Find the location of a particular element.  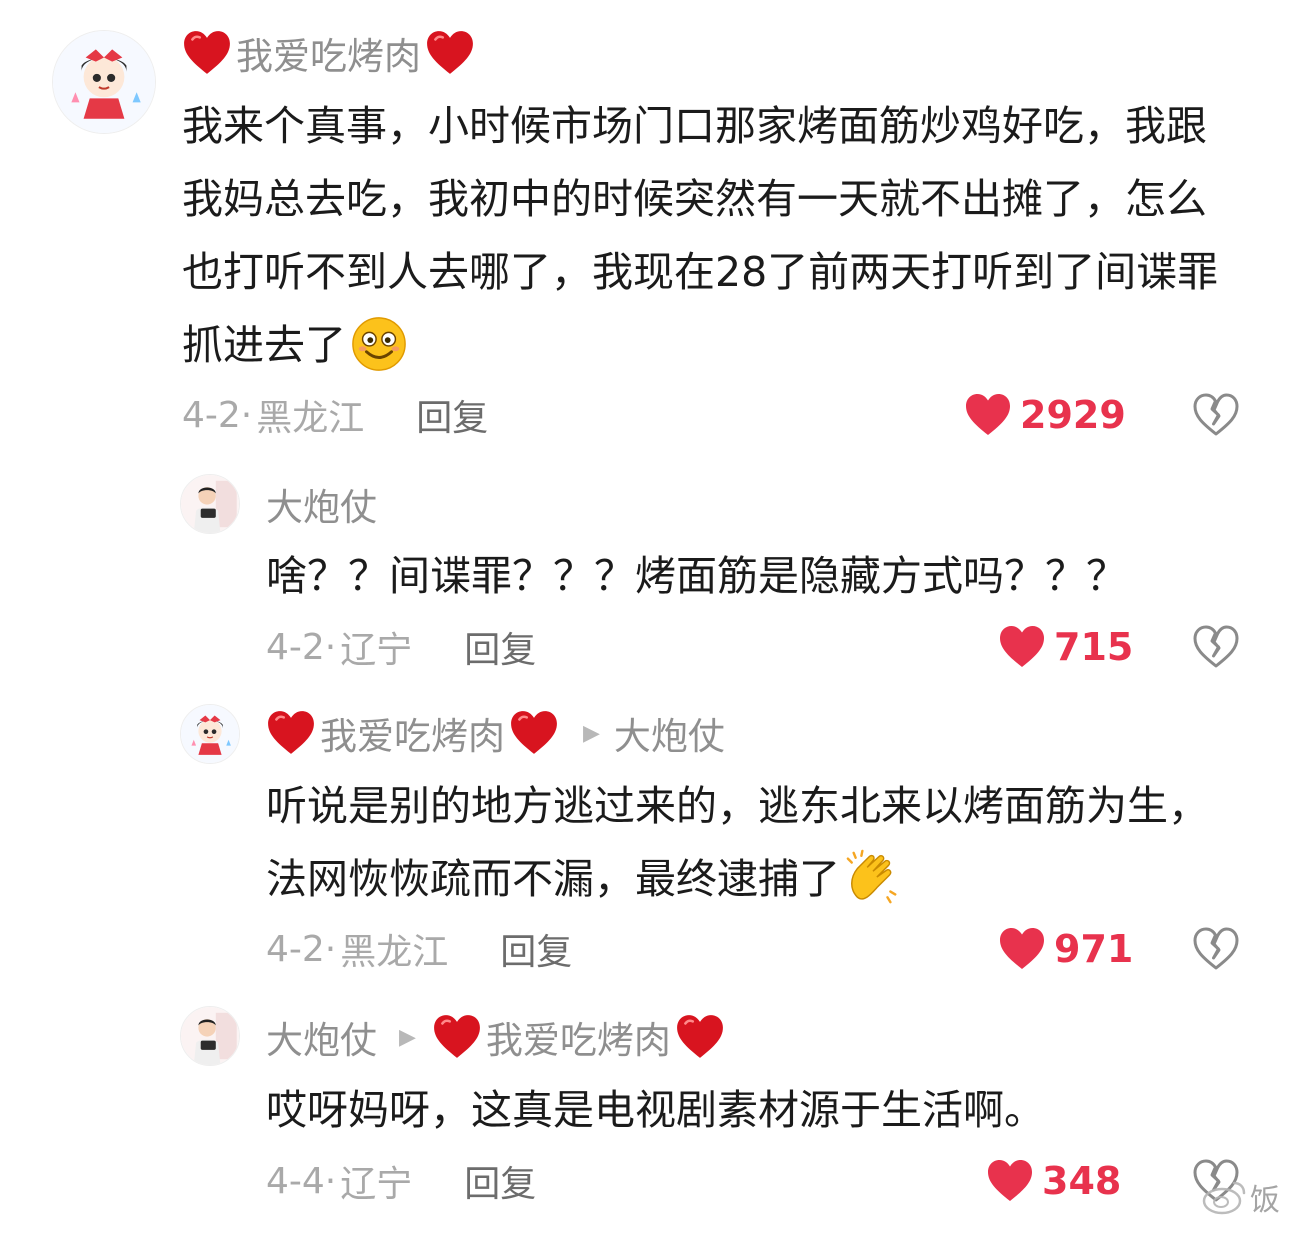

watermark: 饭 is located at coordinates (1241, 1197).